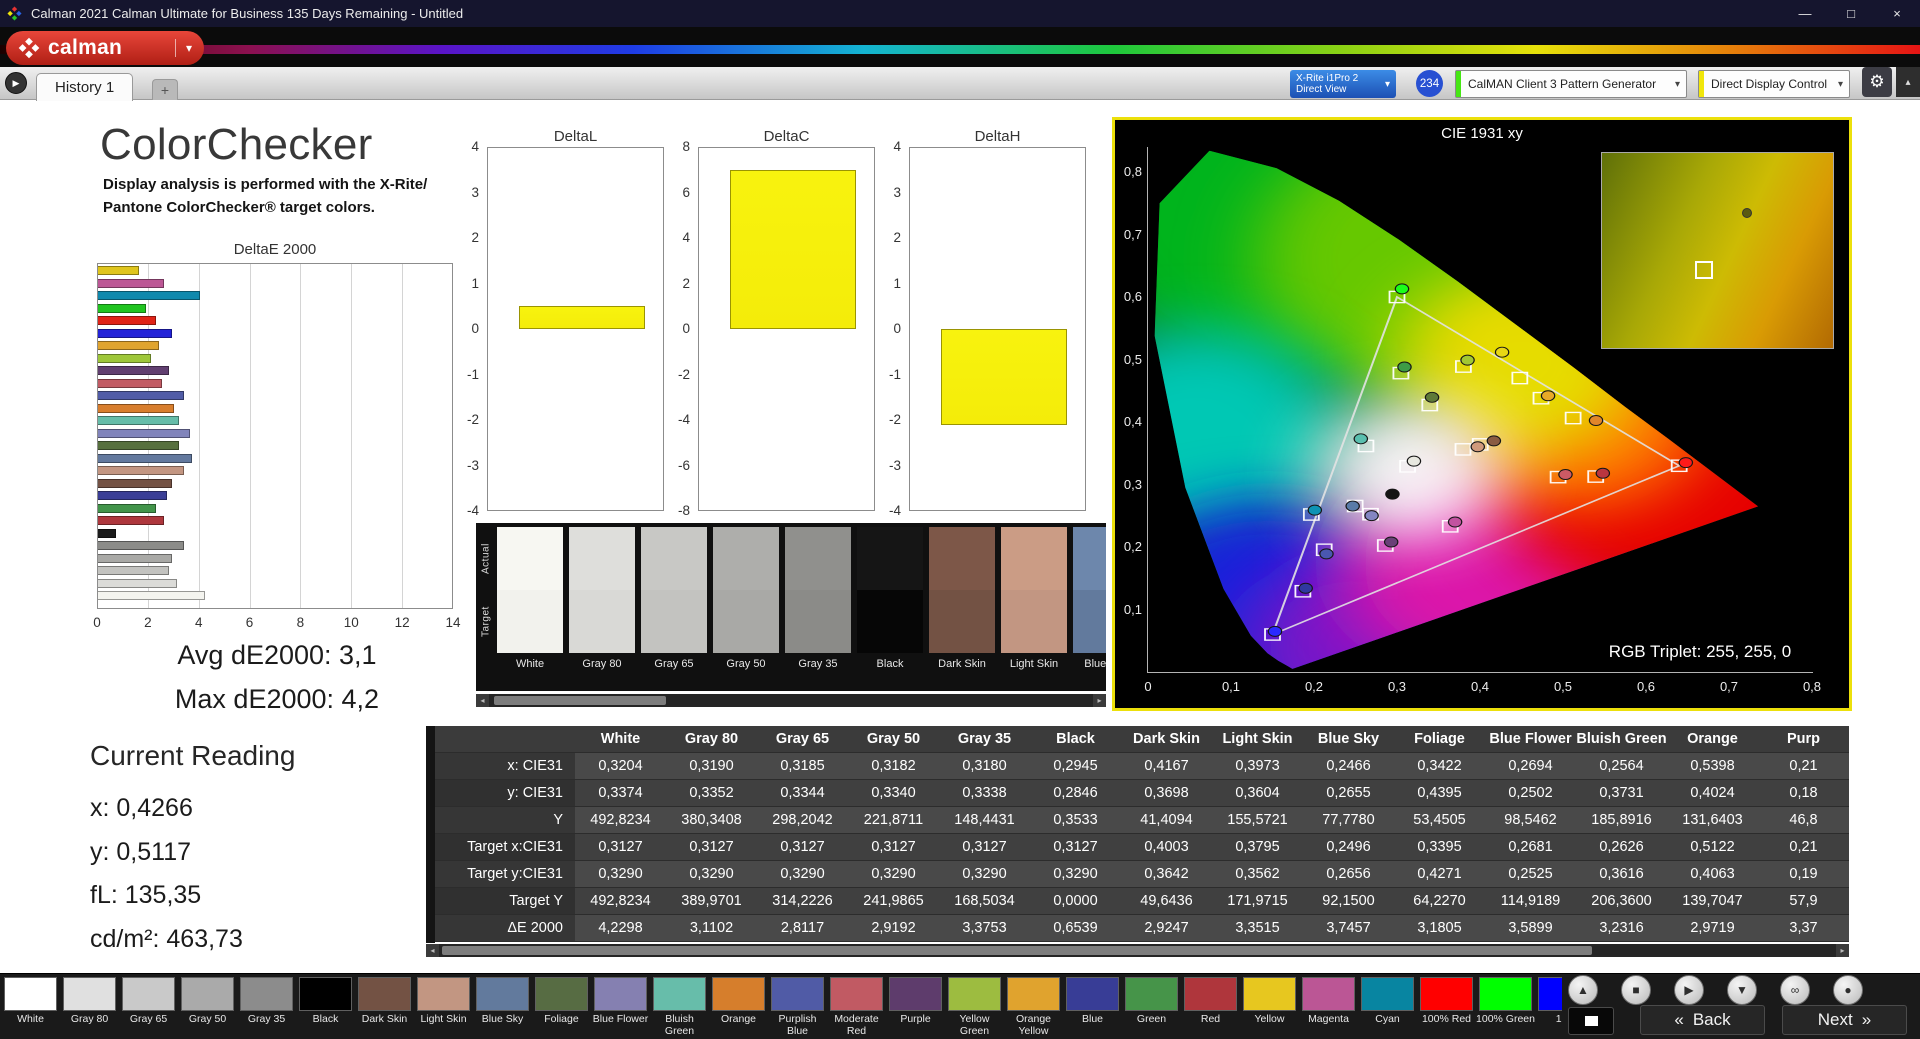 The height and width of the screenshot is (1039, 1920). I want to click on table-cell: 0,3562, so click(1257, 874).